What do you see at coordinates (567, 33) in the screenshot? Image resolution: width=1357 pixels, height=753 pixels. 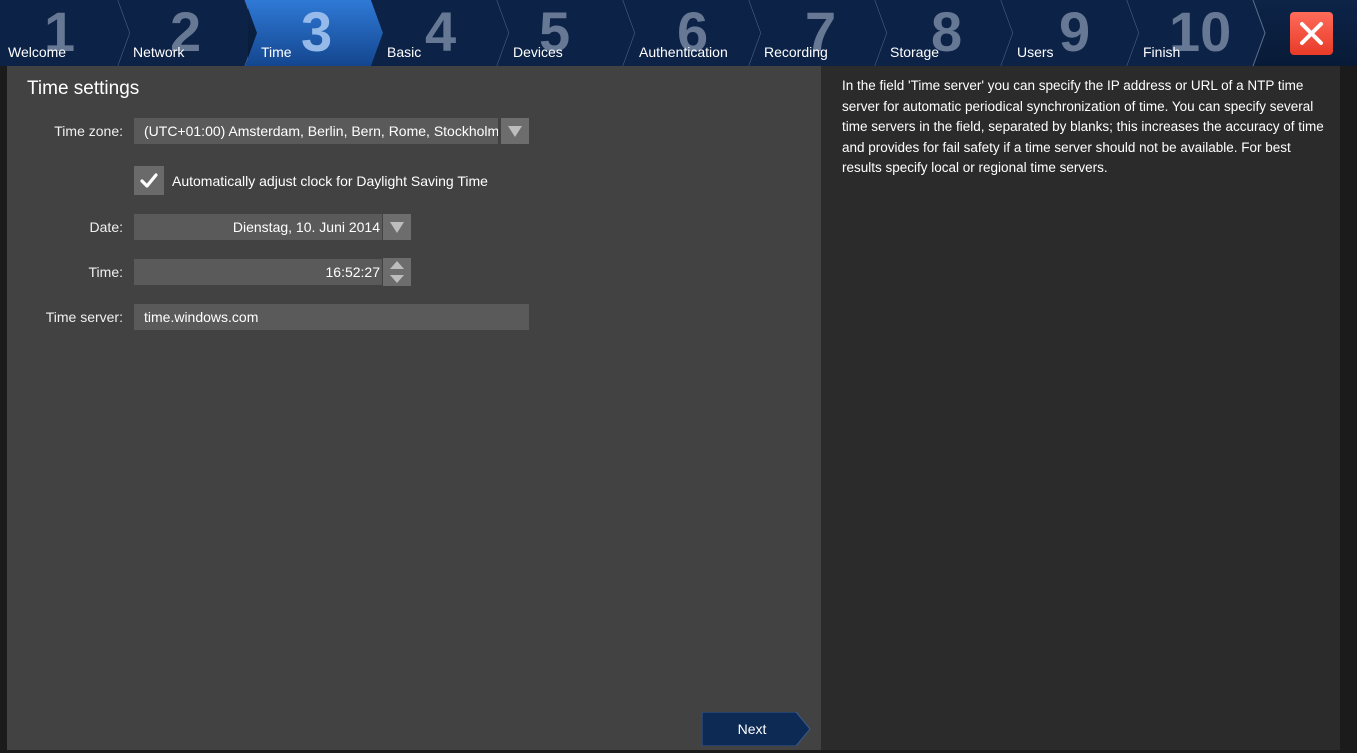 I see `step-5-devices: 5 Devices` at bounding box center [567, 33].